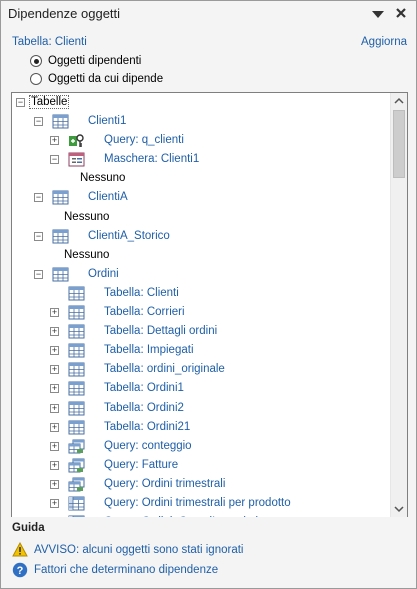  I want to click on tree-node-row: + Tabella: Ordini2, so click(200, 409).